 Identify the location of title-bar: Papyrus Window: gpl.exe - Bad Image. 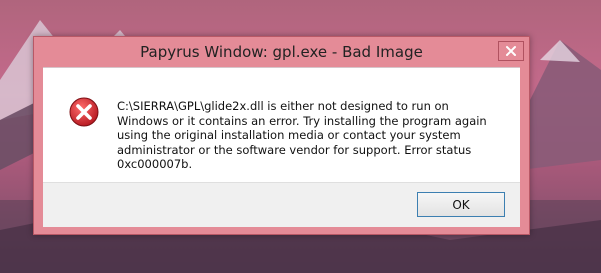
(281, 52).